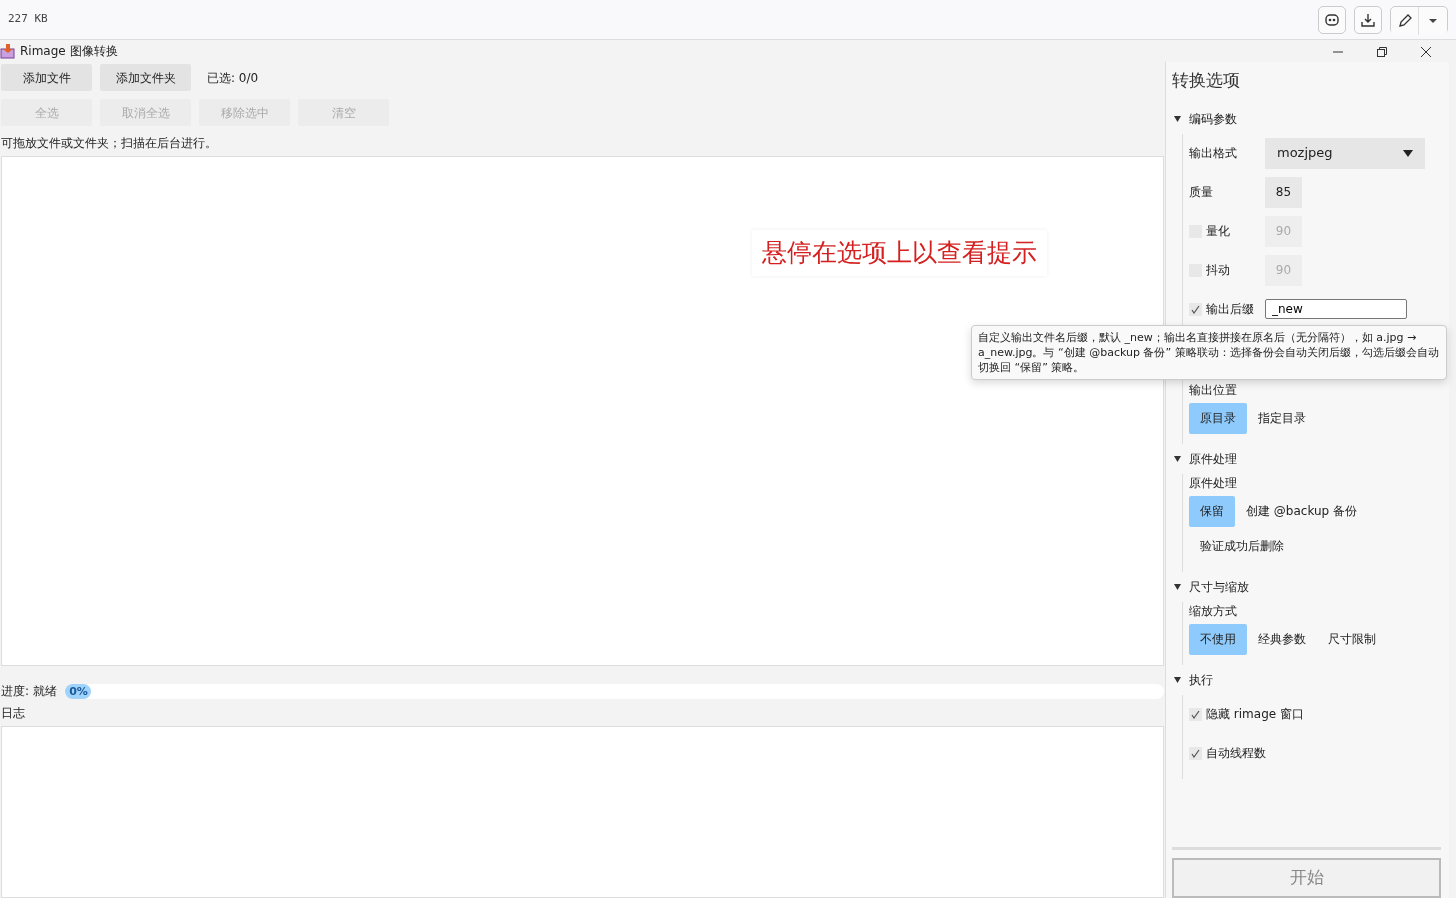 This screenshot has width=1456, height=898. What do you see at coordinates (1307, 679) in the screenshot?
I see `section-header: 执行` at bounding box center [1307, 679].